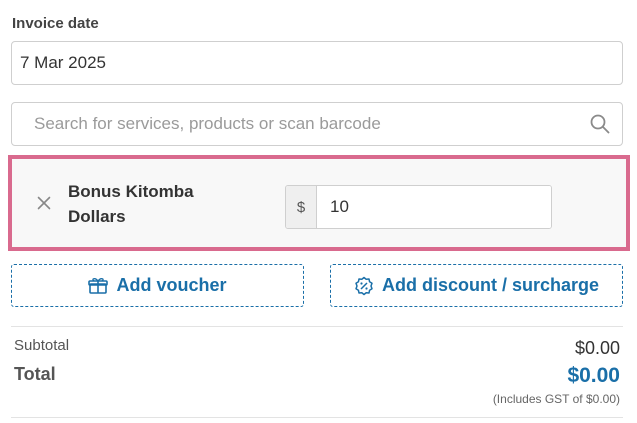 This screenshot has height=423, width=637. What do you see at coordinates (131, 204) in the screenshot?
I see `line-item-name: Bonus Kitomba Dollars` at bounding box center [131, 204].